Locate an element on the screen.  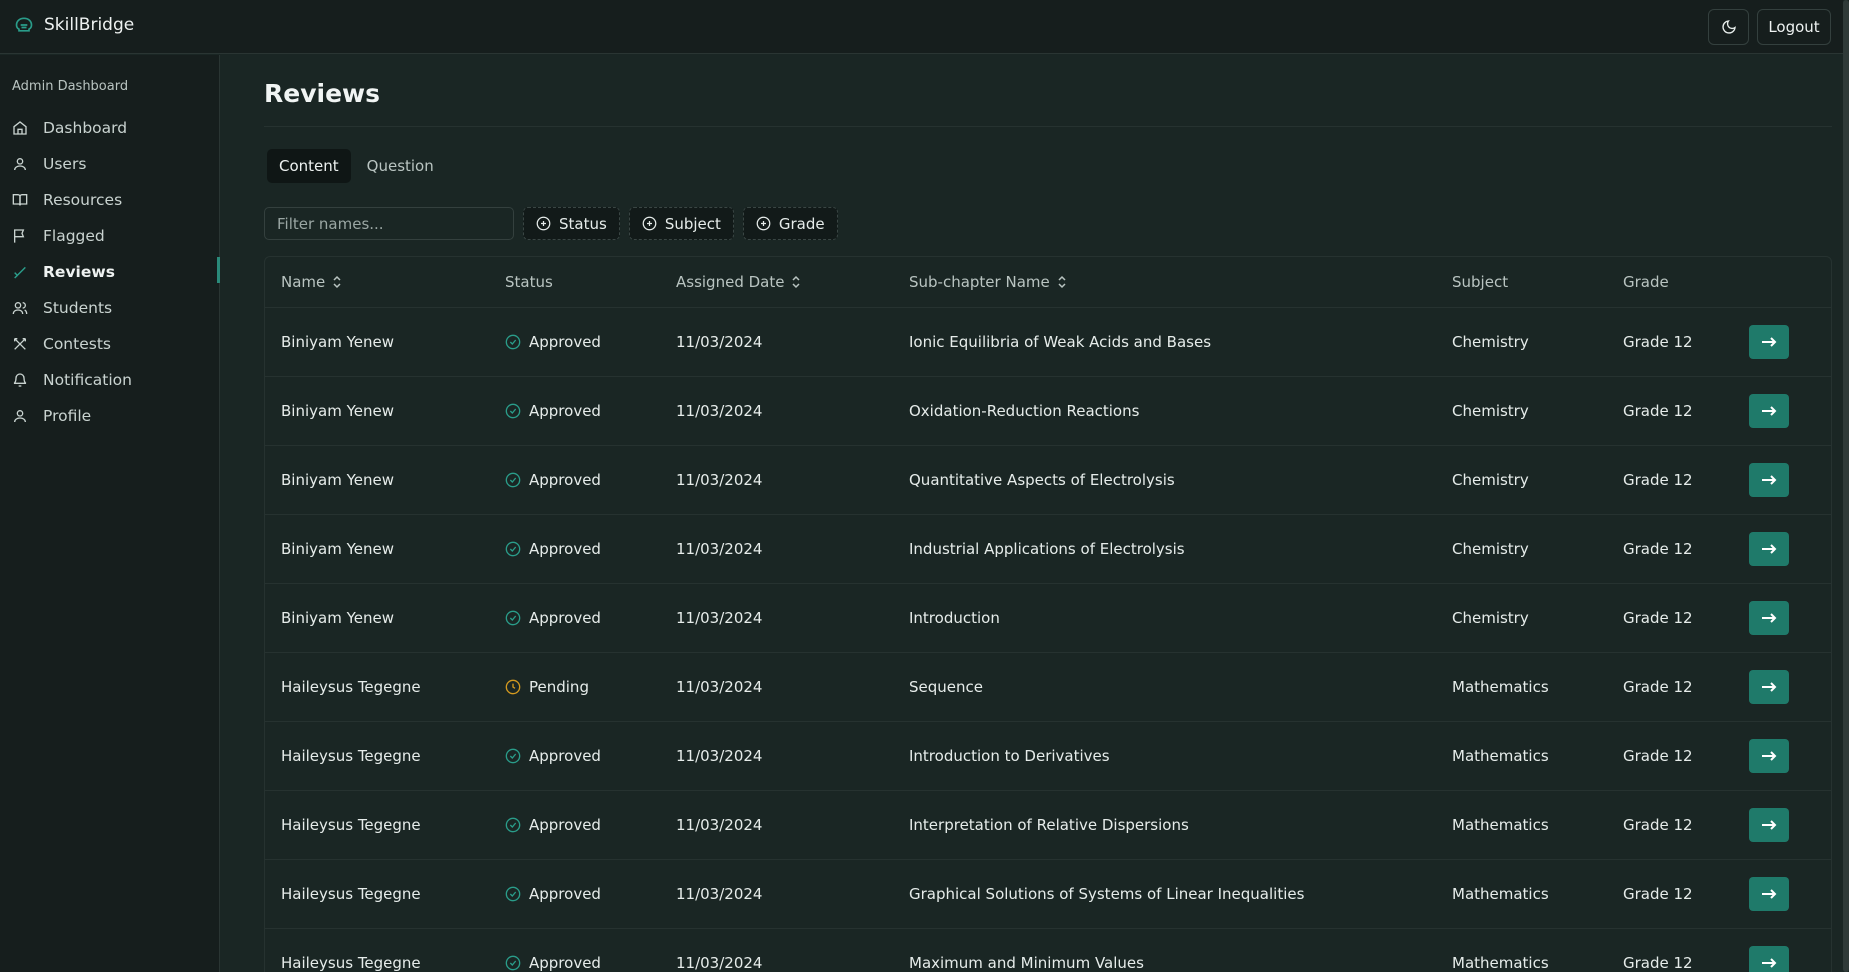
user-icon is located at coordinates (20, 164).